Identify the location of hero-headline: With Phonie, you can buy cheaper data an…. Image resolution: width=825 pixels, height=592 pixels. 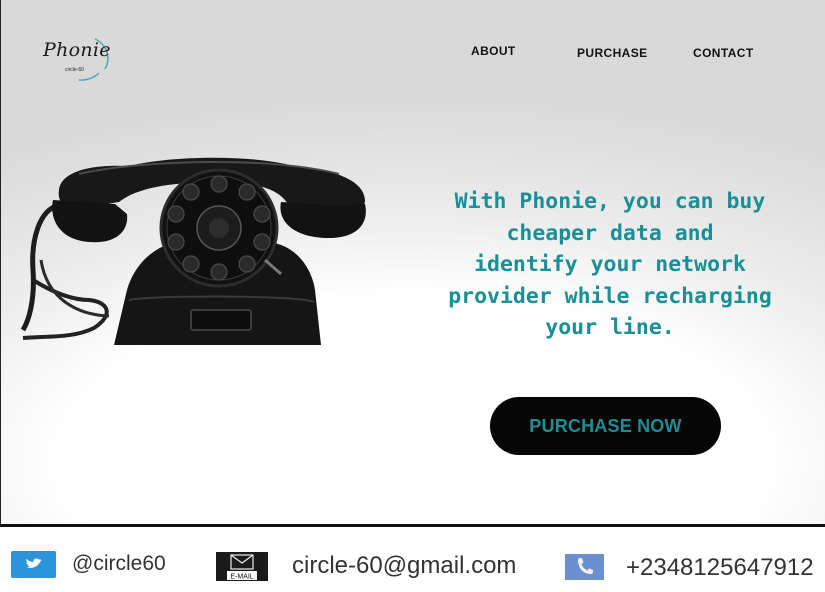
(610, 264).